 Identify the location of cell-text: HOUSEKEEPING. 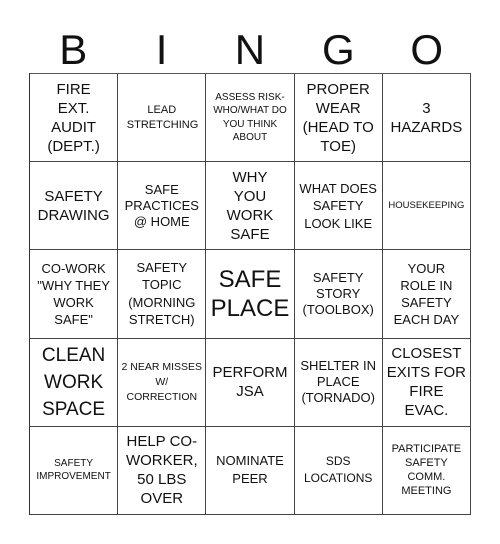
(426, 205).